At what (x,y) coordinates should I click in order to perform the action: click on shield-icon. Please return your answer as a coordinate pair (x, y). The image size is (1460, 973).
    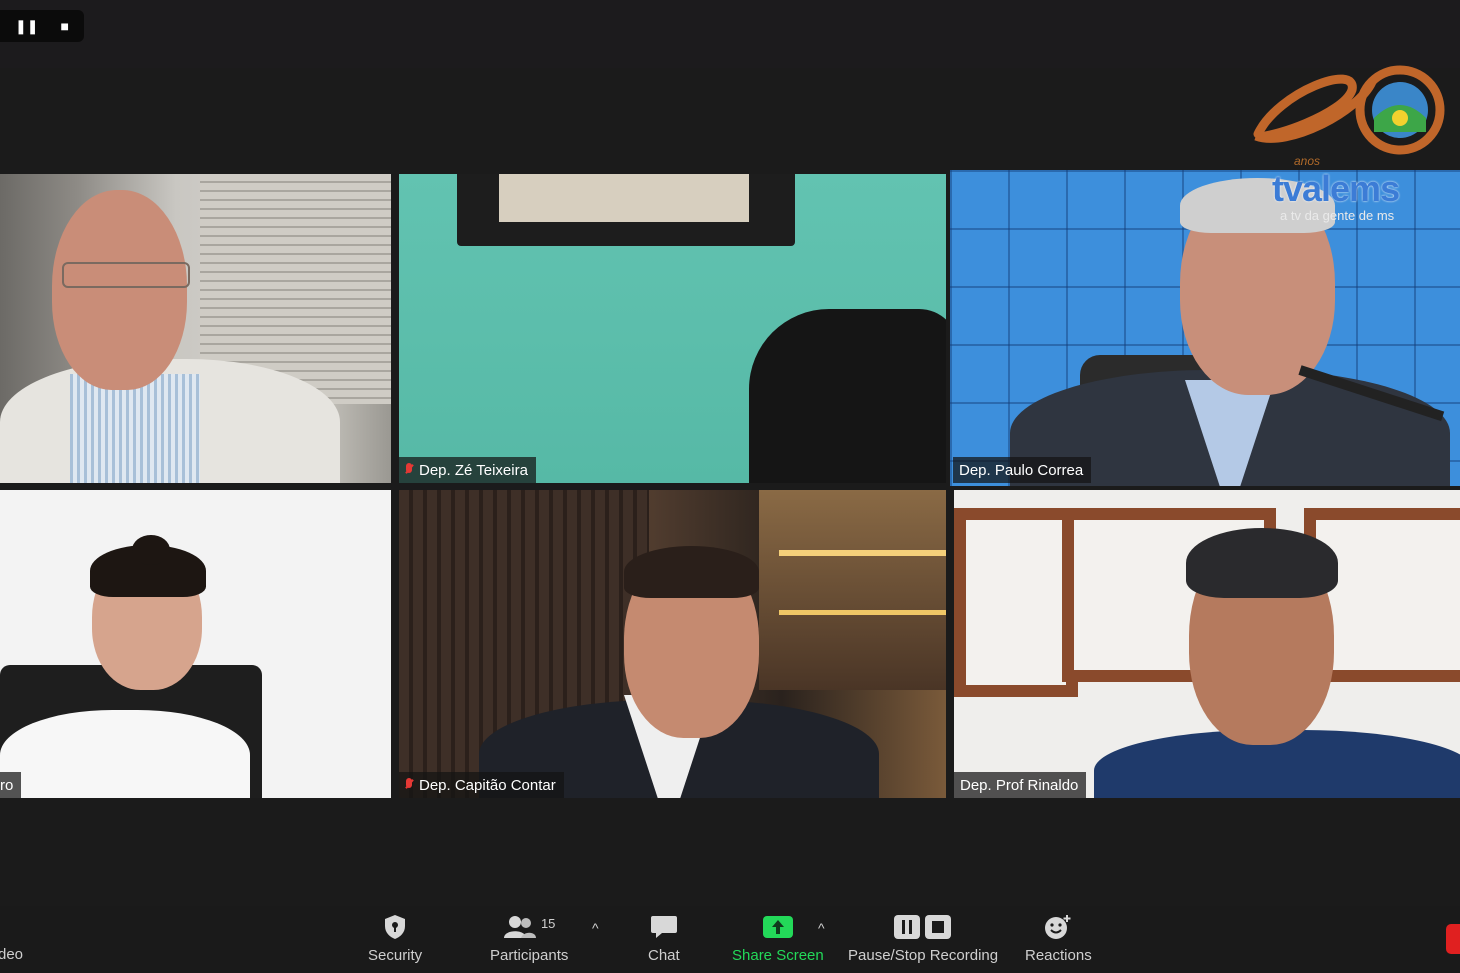
    Looking at the image, I should click on (395, 927).